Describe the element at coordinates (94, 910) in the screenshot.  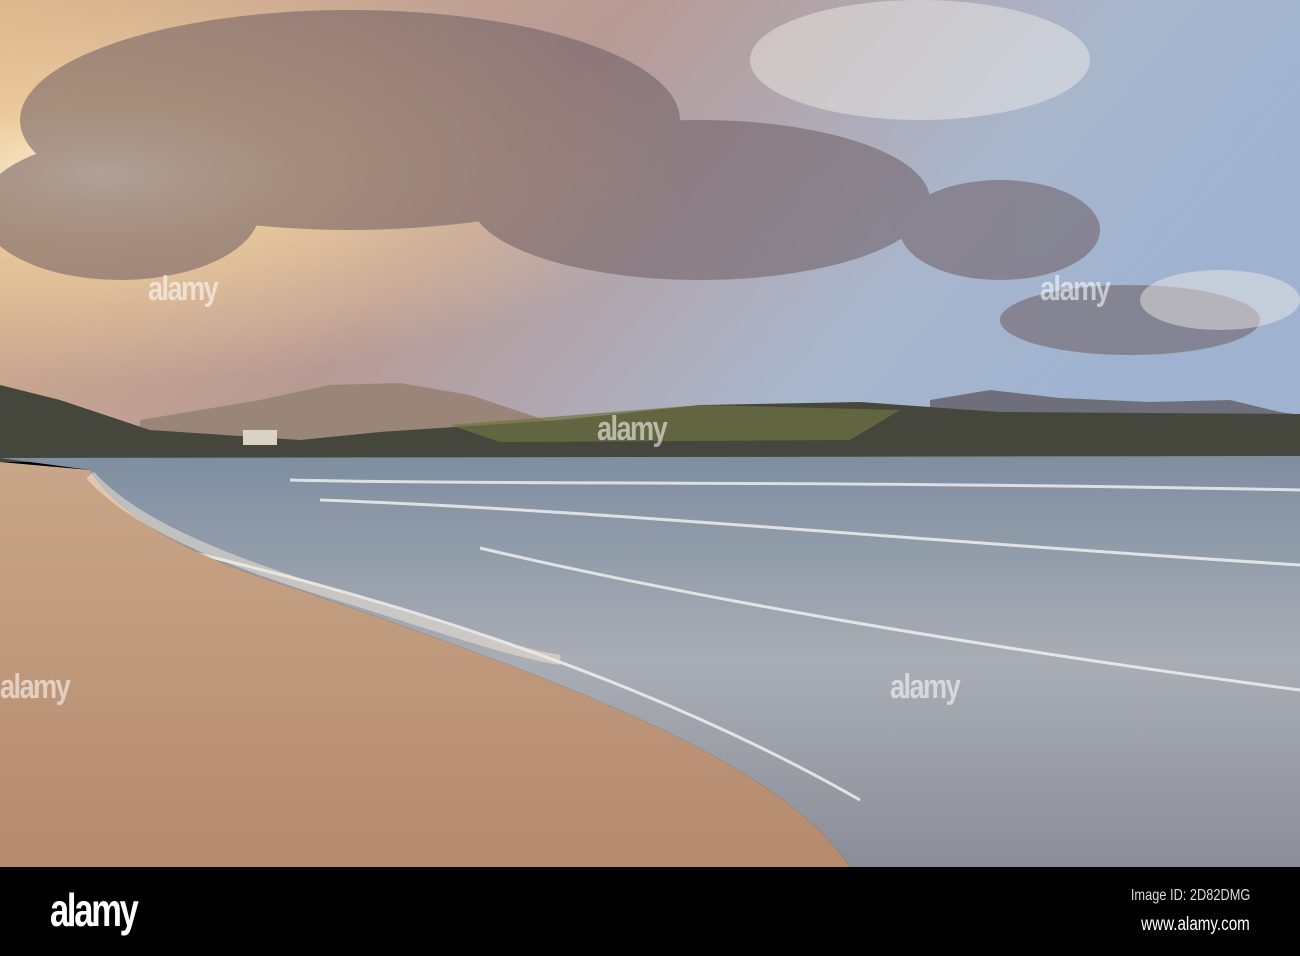
I see `alamy-logo: alamy` at that location.